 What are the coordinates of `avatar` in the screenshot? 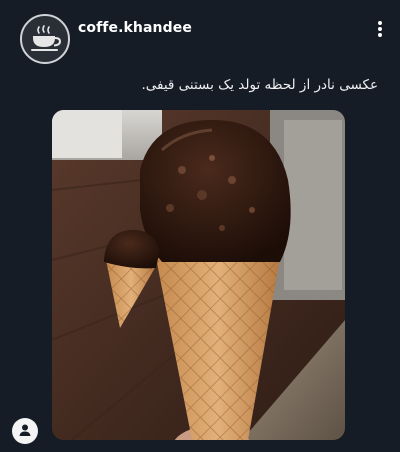 It's located at (45, 39).